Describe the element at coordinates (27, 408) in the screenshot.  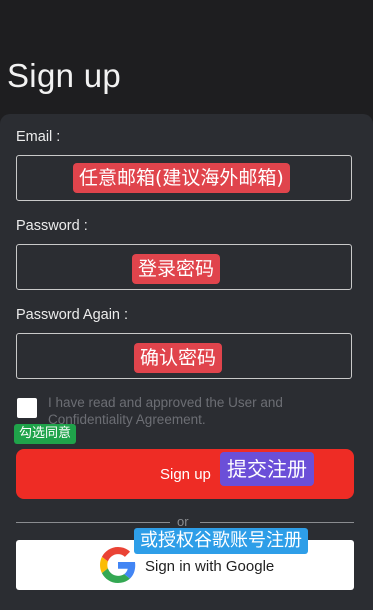
I see `agreement-checkbox` at that location.